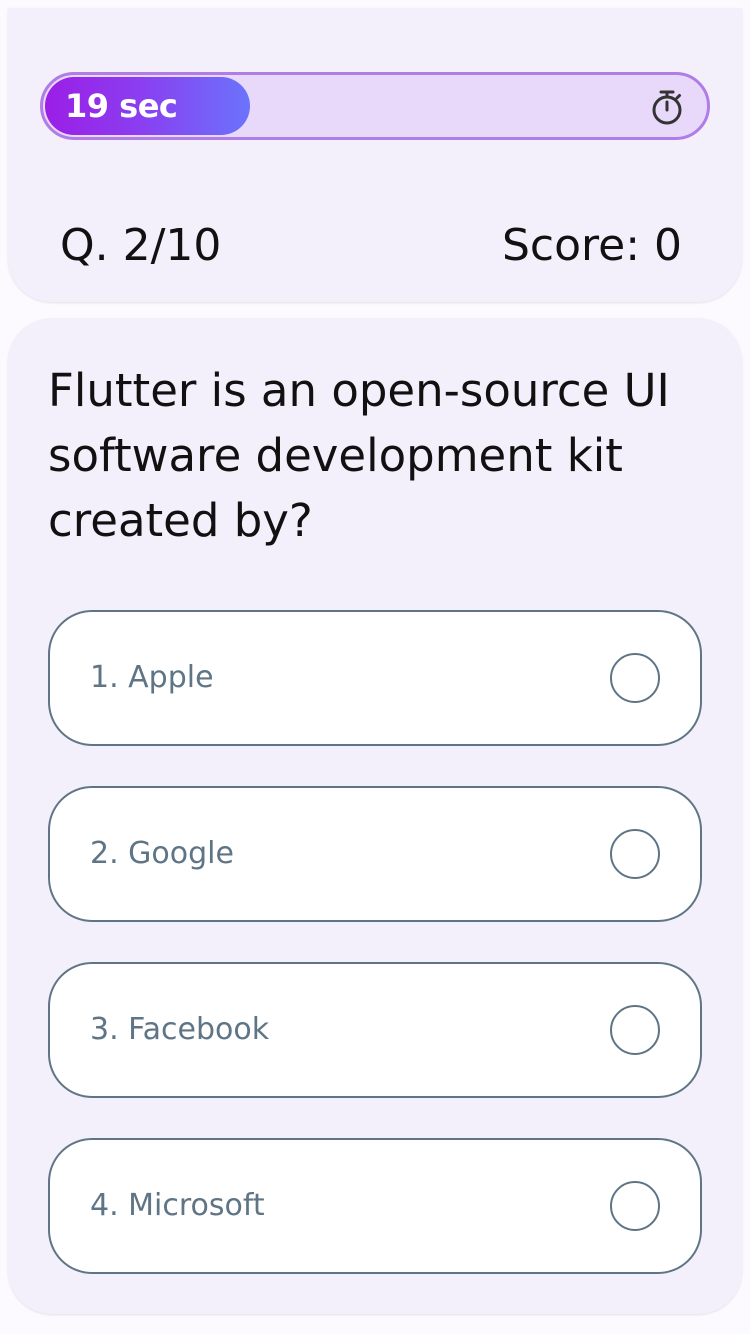  What do you see at coordinates (375, 678) in the screenshot?
I see `answer-option-1: 1. Apple` at bounding box center [375, 678].